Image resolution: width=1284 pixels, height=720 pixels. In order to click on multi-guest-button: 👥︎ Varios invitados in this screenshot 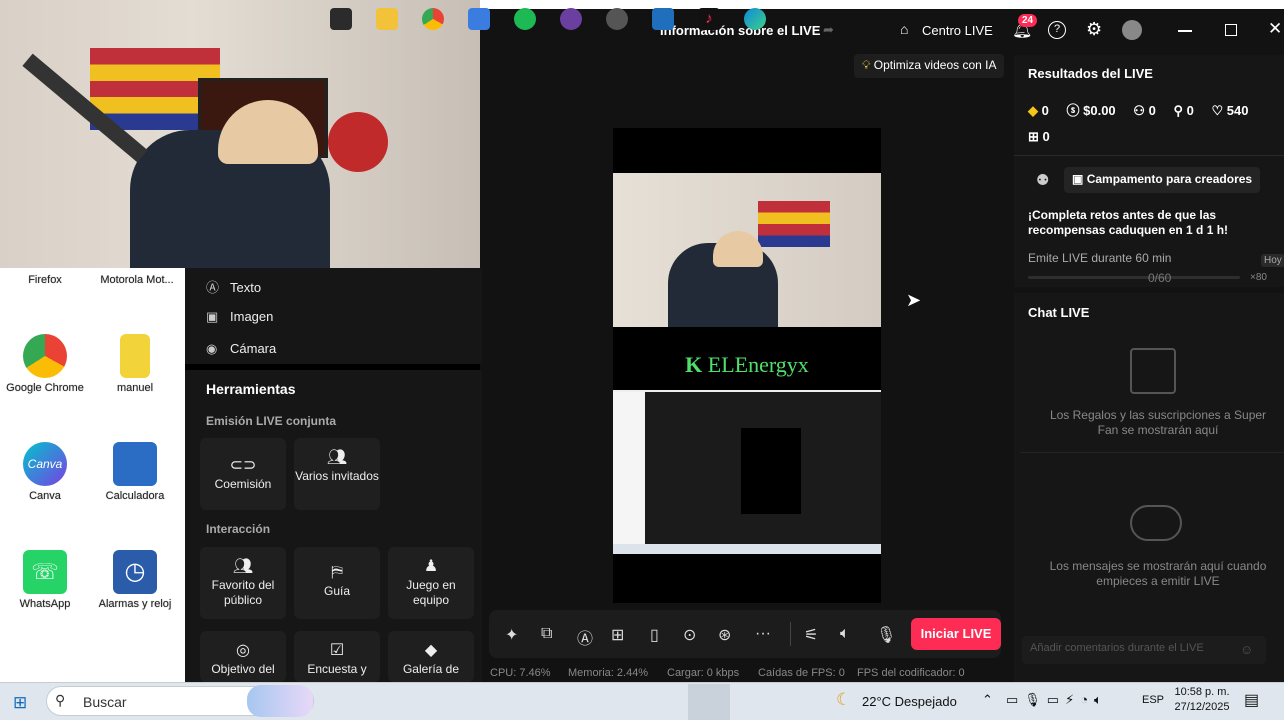, I will do `click(337, 474)`.